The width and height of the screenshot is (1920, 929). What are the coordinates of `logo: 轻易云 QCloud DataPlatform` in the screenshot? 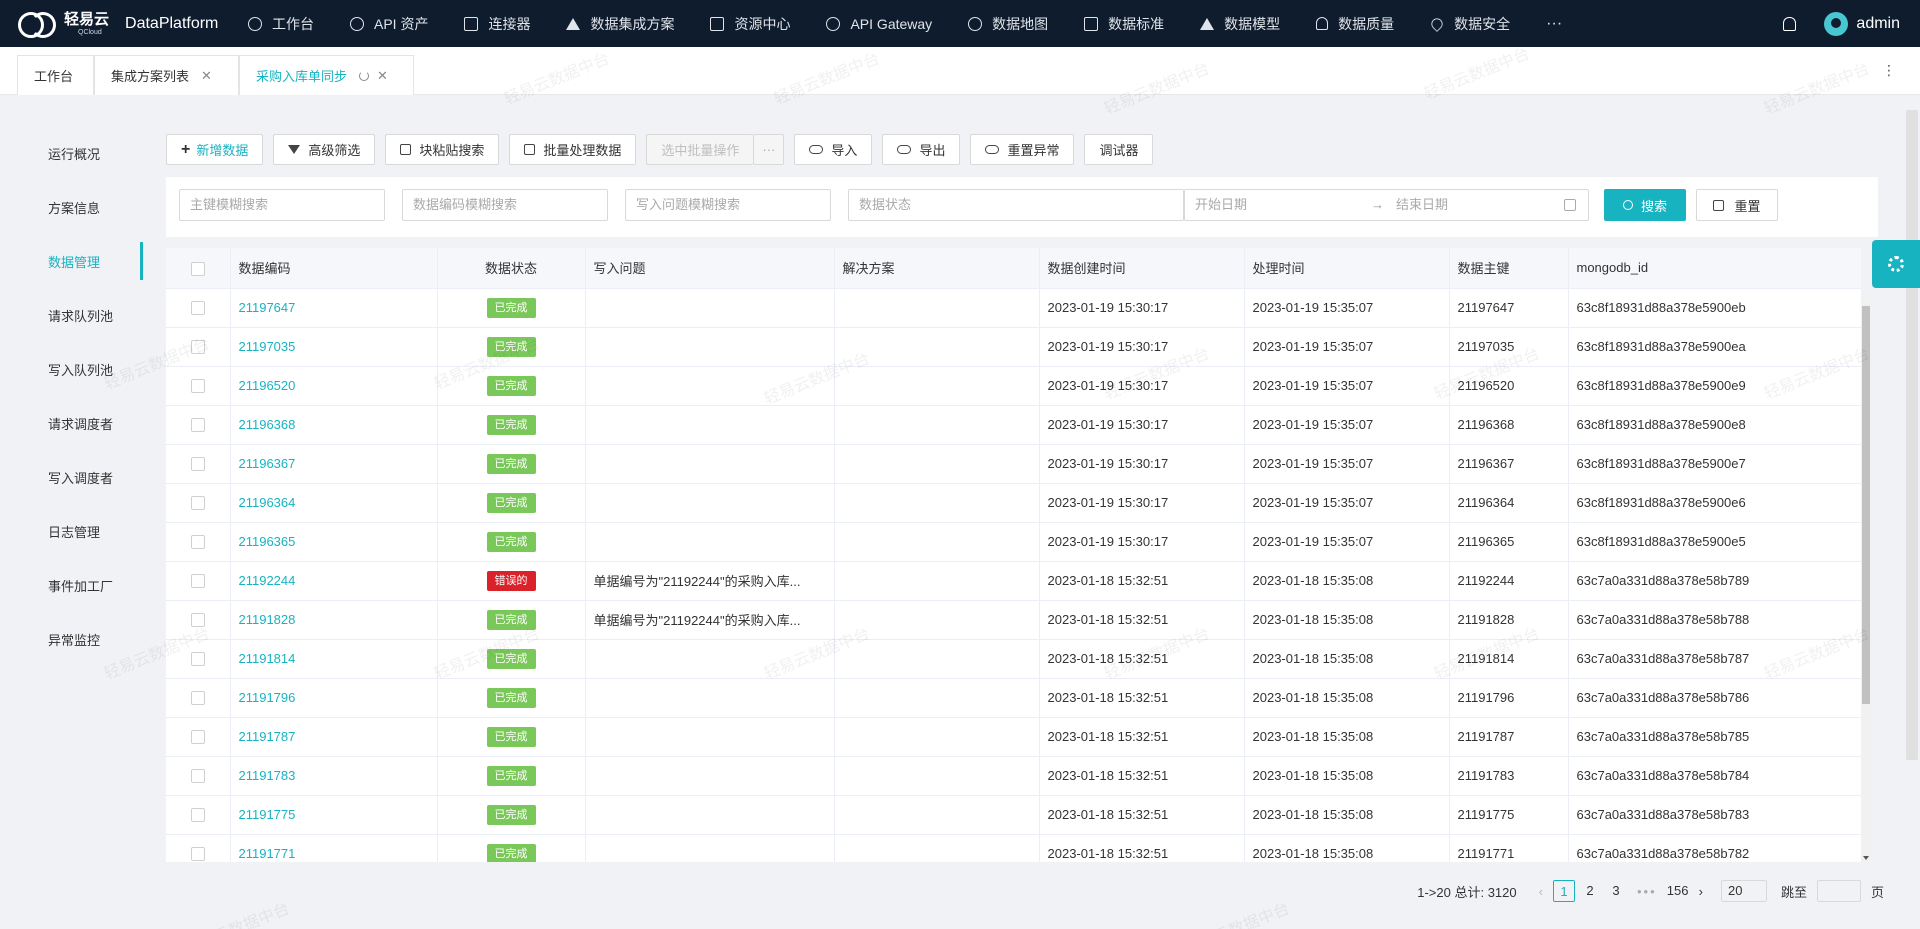 It's located at (115, 24).